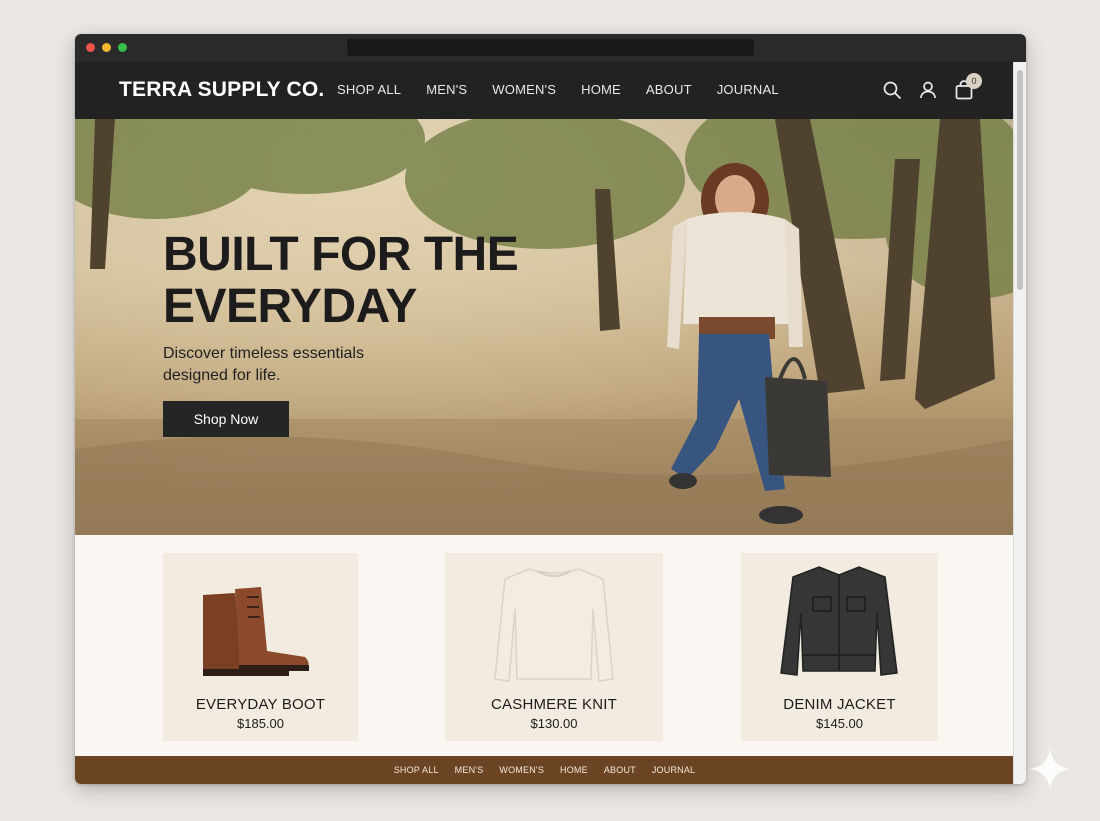 This screenshot has height=821, width=1100. Describe the element at coordinates (260, 723) in the screenshot. I see `product-price: $185.00` at that location.